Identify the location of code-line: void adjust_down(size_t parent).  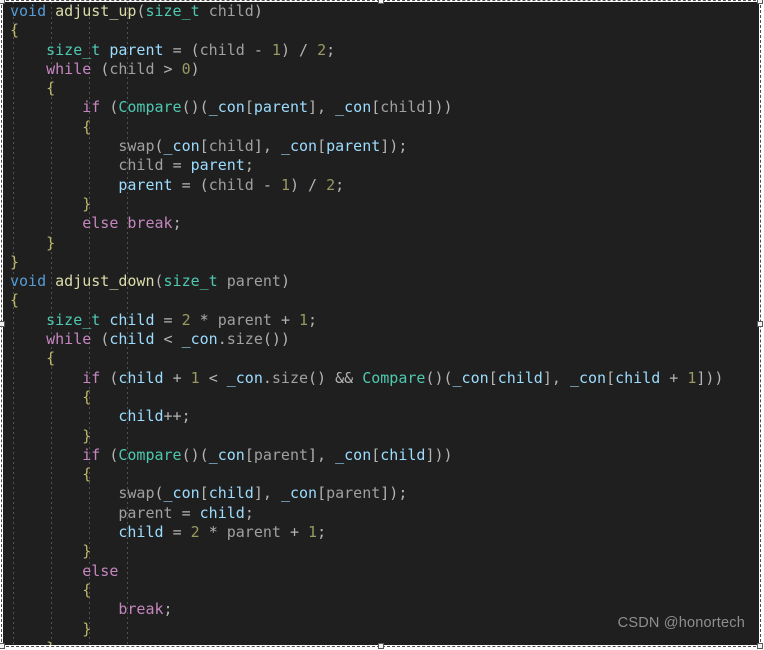
(381, 281).